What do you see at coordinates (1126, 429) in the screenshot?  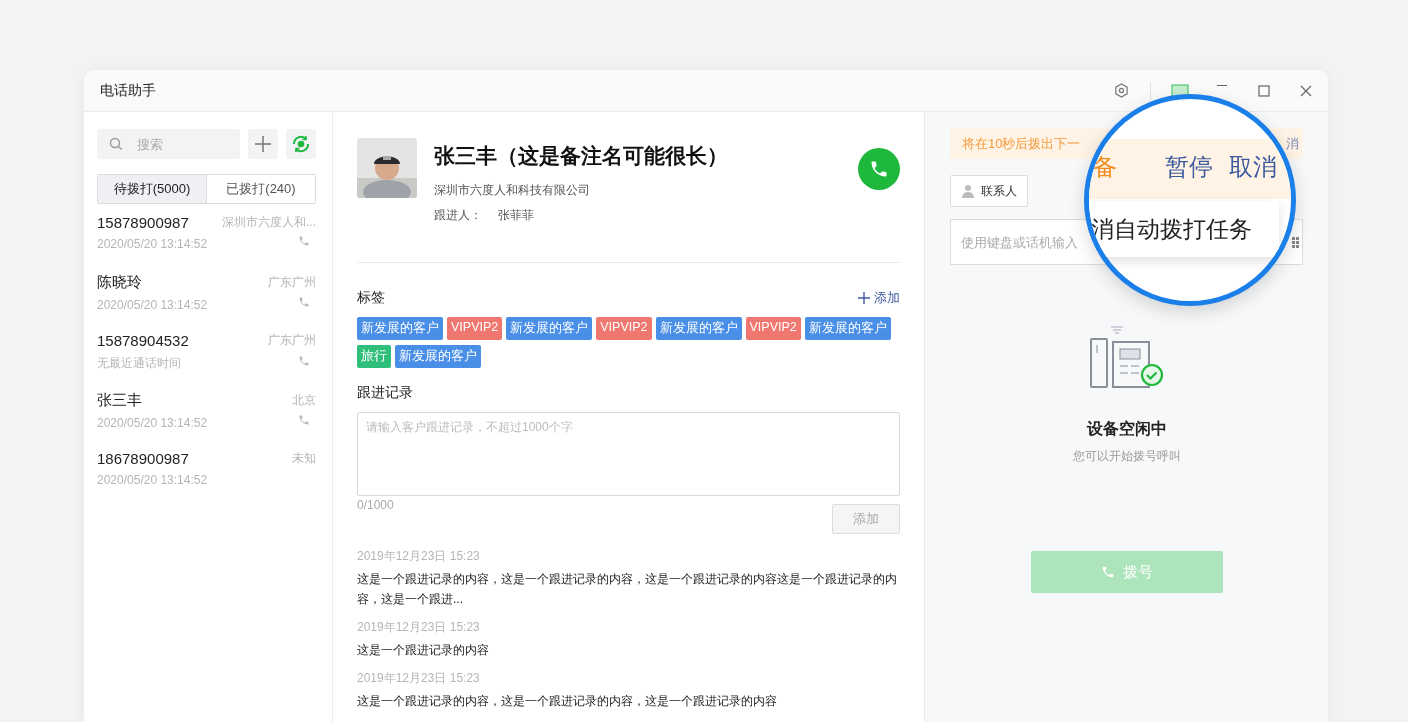 I see `status-title: 设备空闲中` at bounding box center [1126, 429].